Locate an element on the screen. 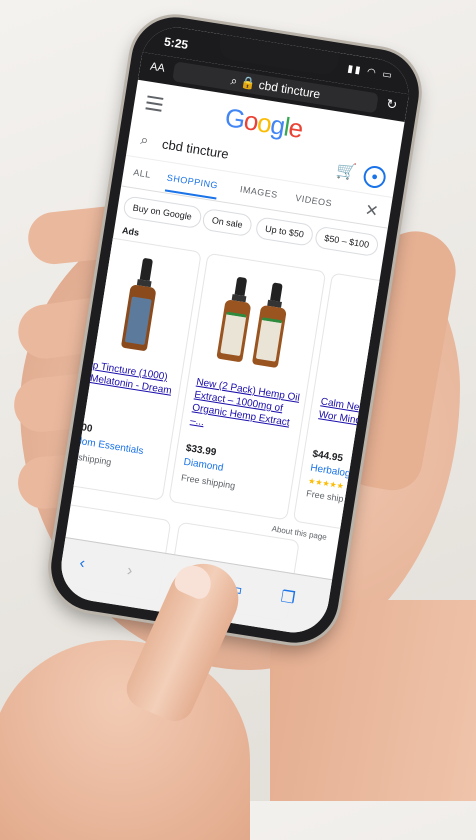  chip-50-100: $50 – $100 is located at coordinates (346, 241).